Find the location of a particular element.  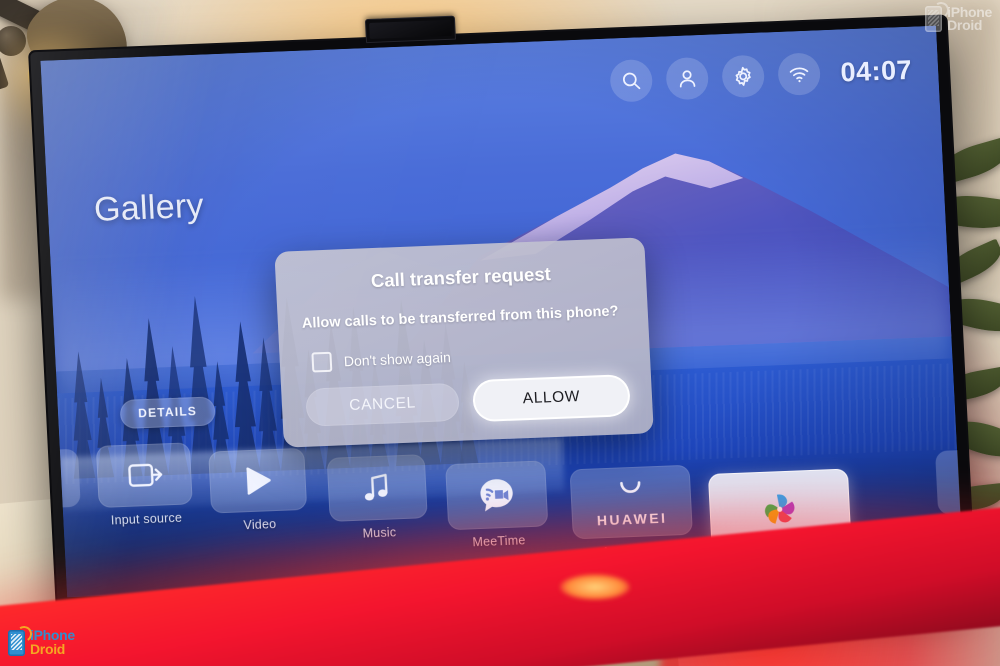

search-icon is located at coordinates (631, 80).